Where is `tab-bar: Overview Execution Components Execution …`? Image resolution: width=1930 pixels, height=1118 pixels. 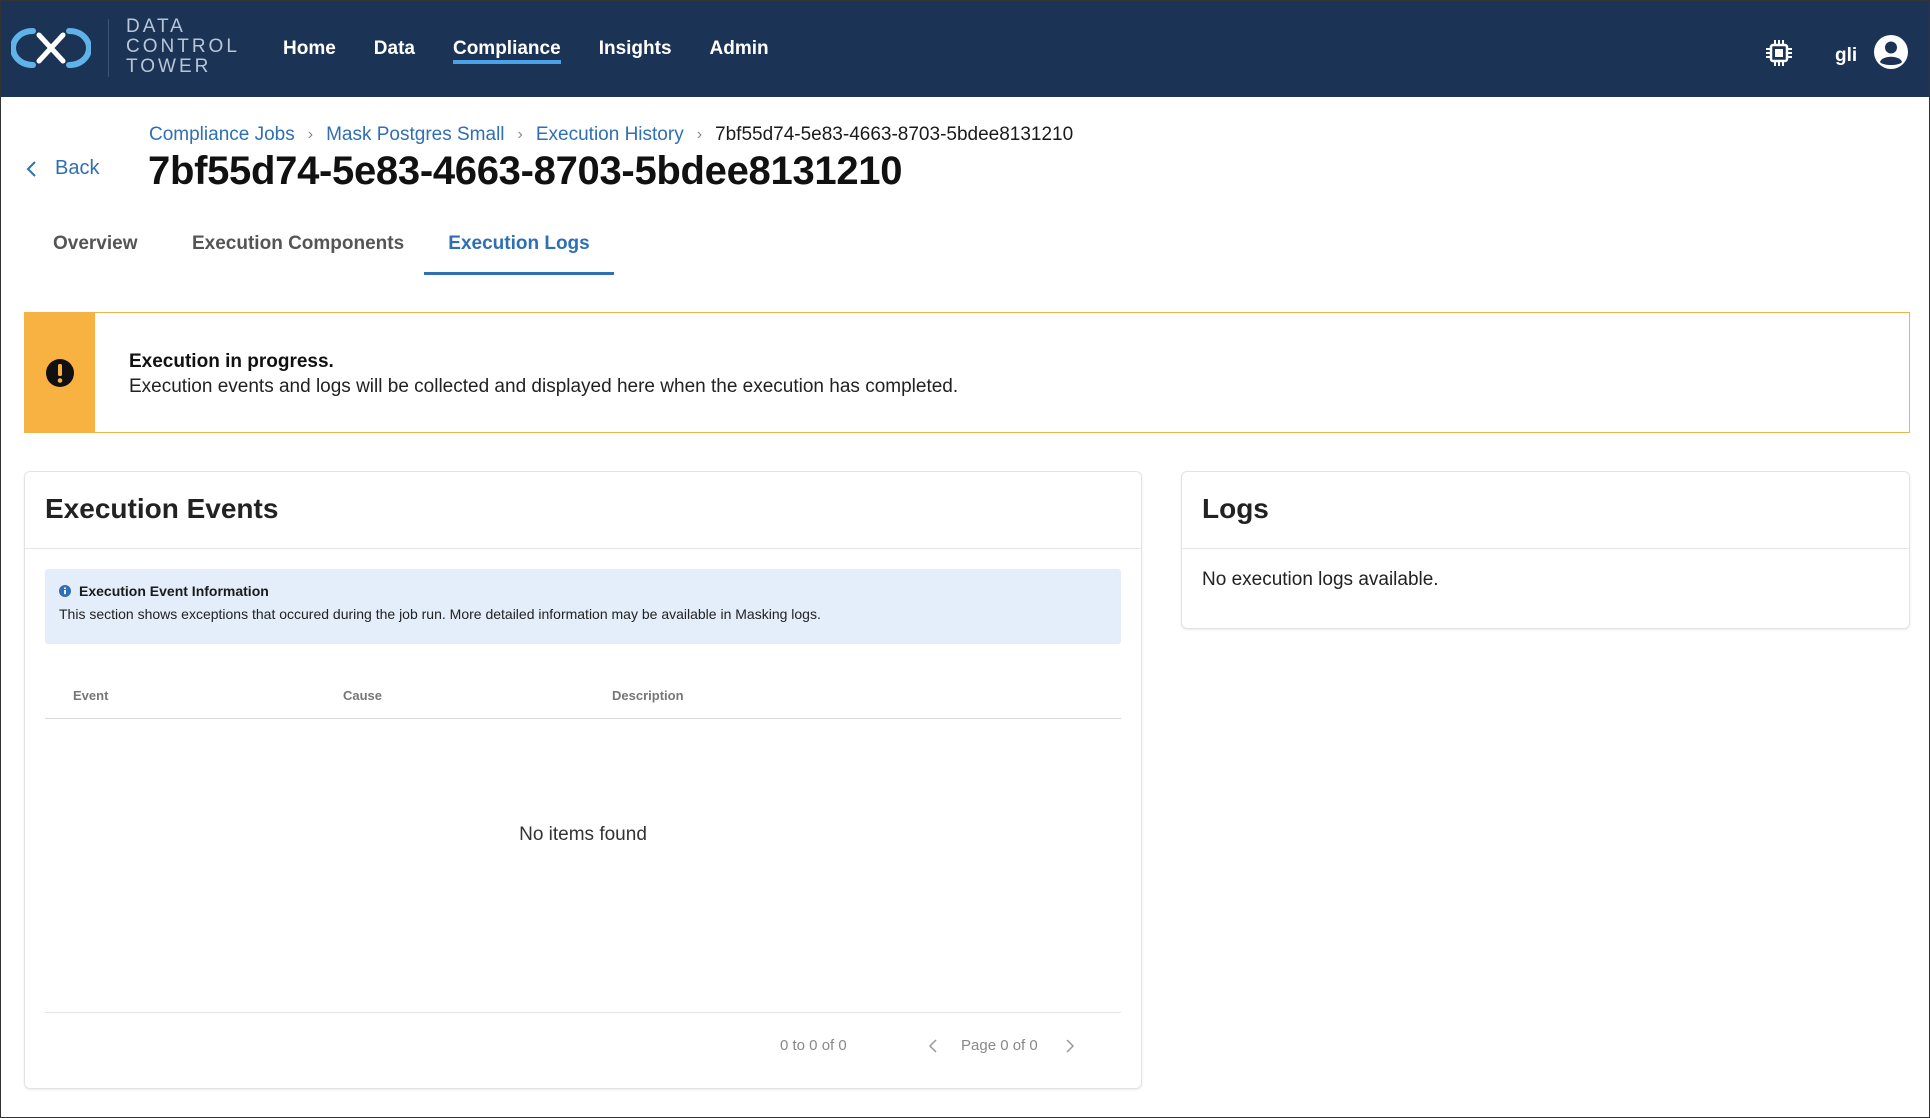
tab-bar: Overview Execution Components Execution … is located at coordinates (965, 249).